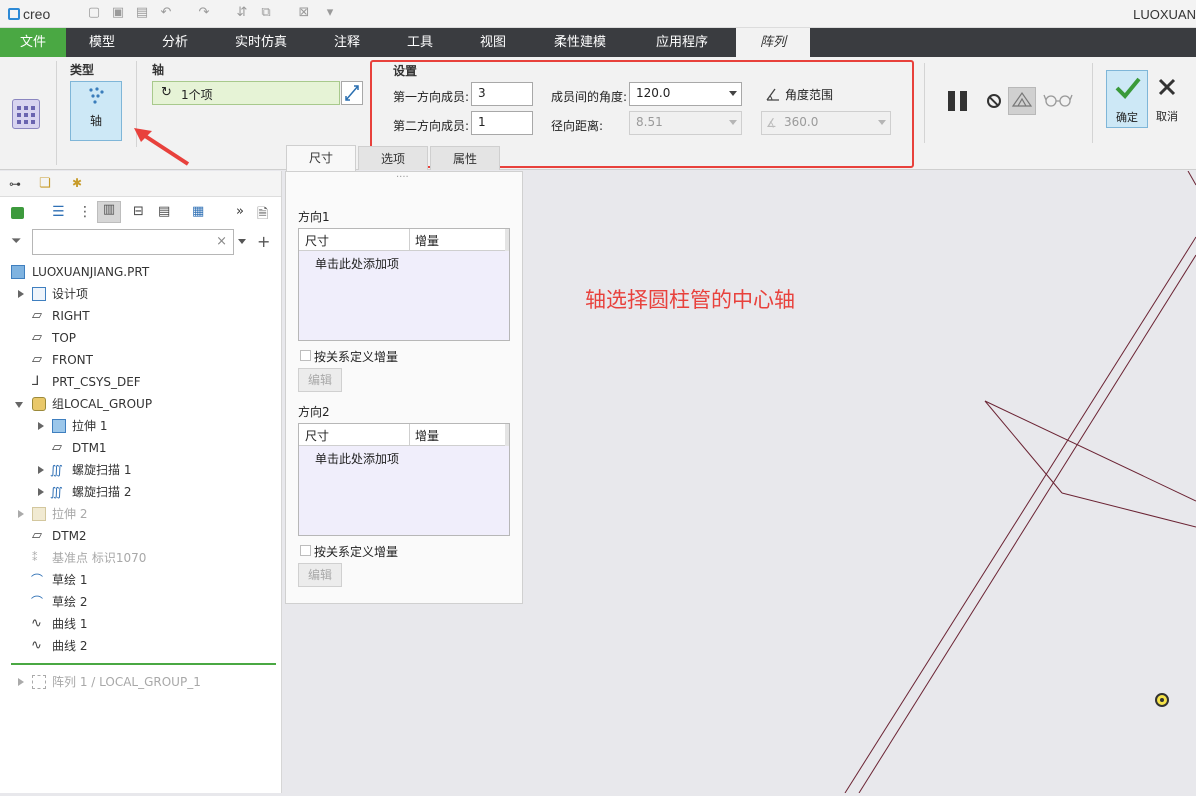 The image size is (1196, 796). I want to click on tree-settings-icon: ▥, so click(109, 212).